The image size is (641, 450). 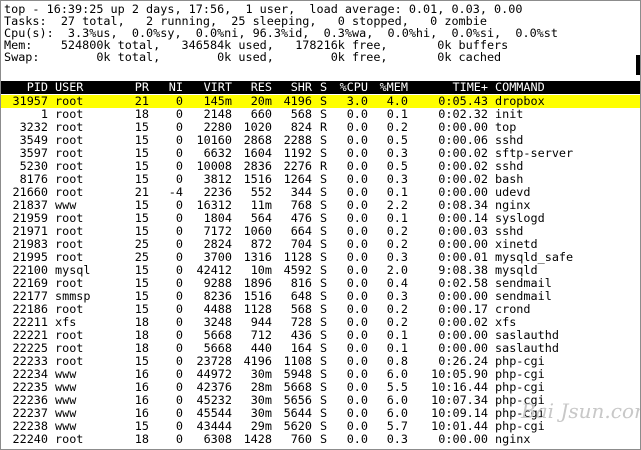 I want to click on cell-pr: 18, so click(x=141, y=439).